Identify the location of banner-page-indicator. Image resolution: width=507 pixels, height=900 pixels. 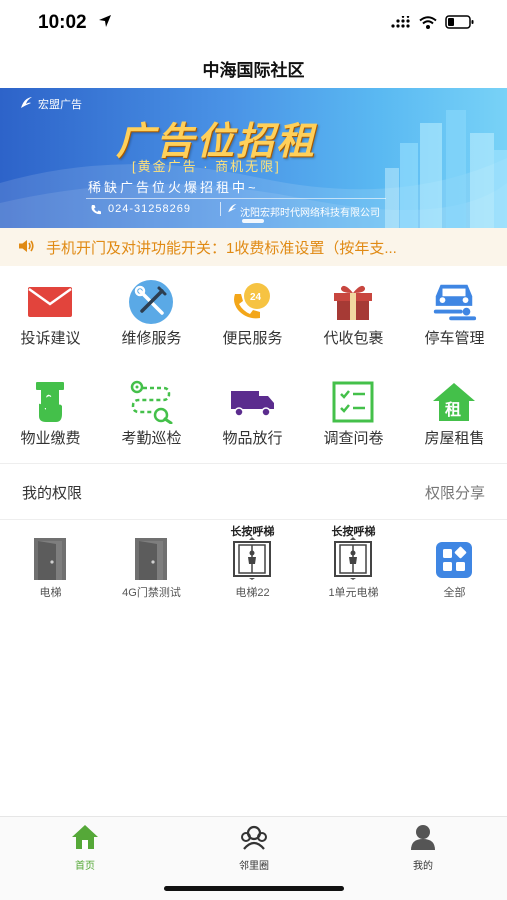
(253, 221).